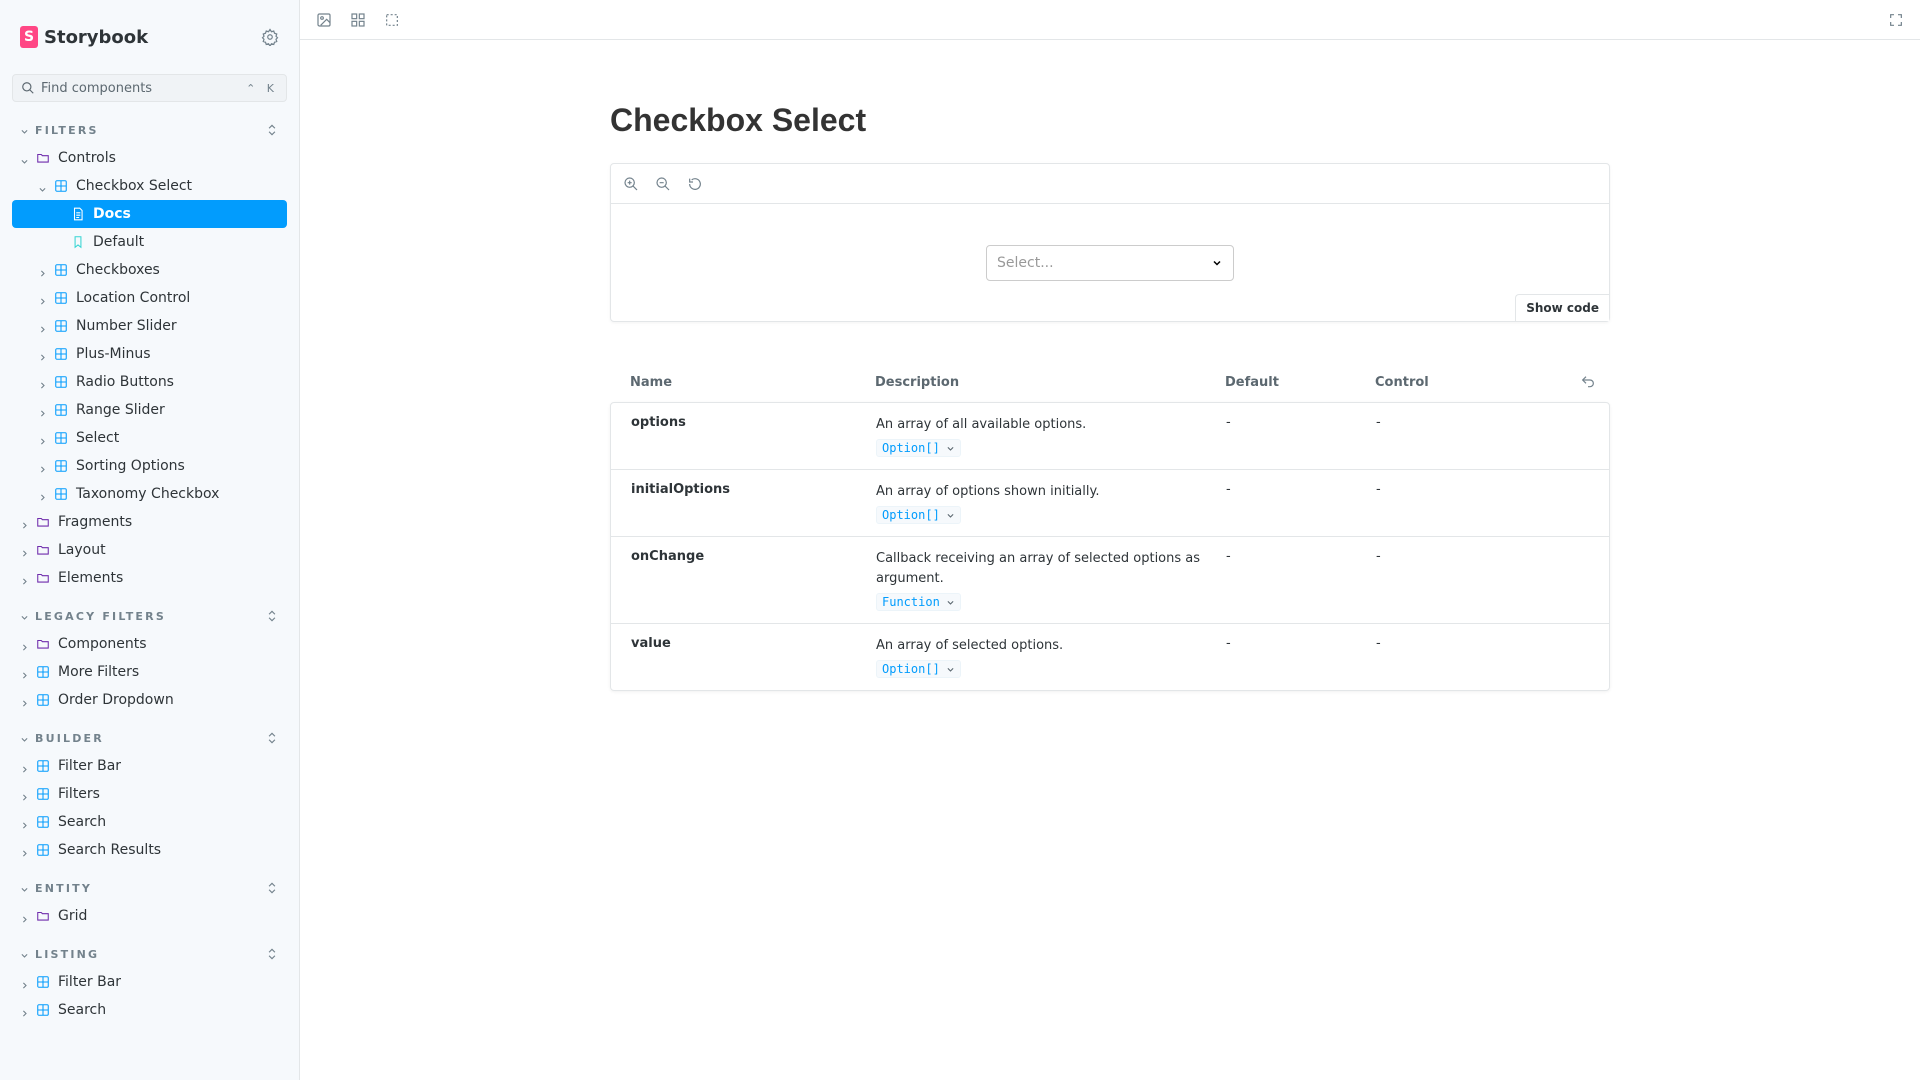  What do you see at coordinates (96, 37) in the screenshot?
I see `brand-name: Storybook` at bounding box center [96, 37].